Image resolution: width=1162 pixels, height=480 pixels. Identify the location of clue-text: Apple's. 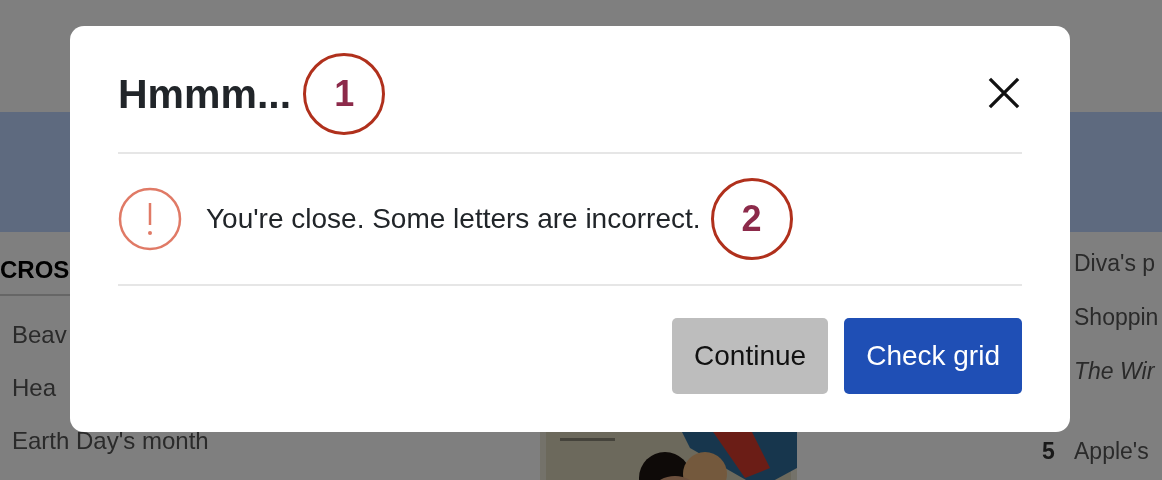
(1111, 451).